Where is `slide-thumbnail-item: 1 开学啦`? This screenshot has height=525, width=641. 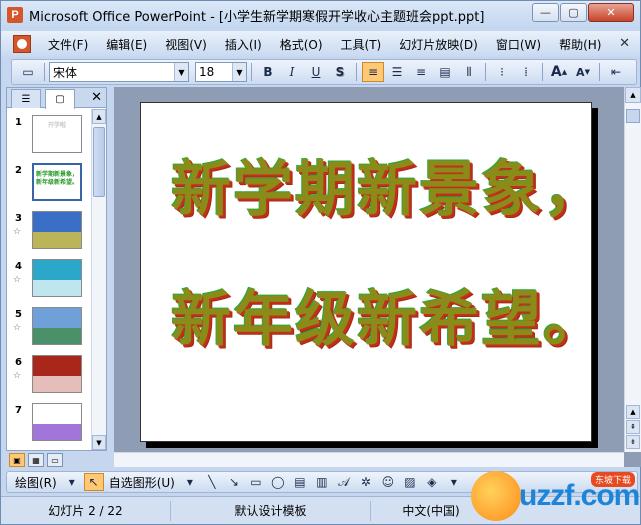 slide-thumbnail-item: 1 开学啦 is located at coordinates (49, 137).